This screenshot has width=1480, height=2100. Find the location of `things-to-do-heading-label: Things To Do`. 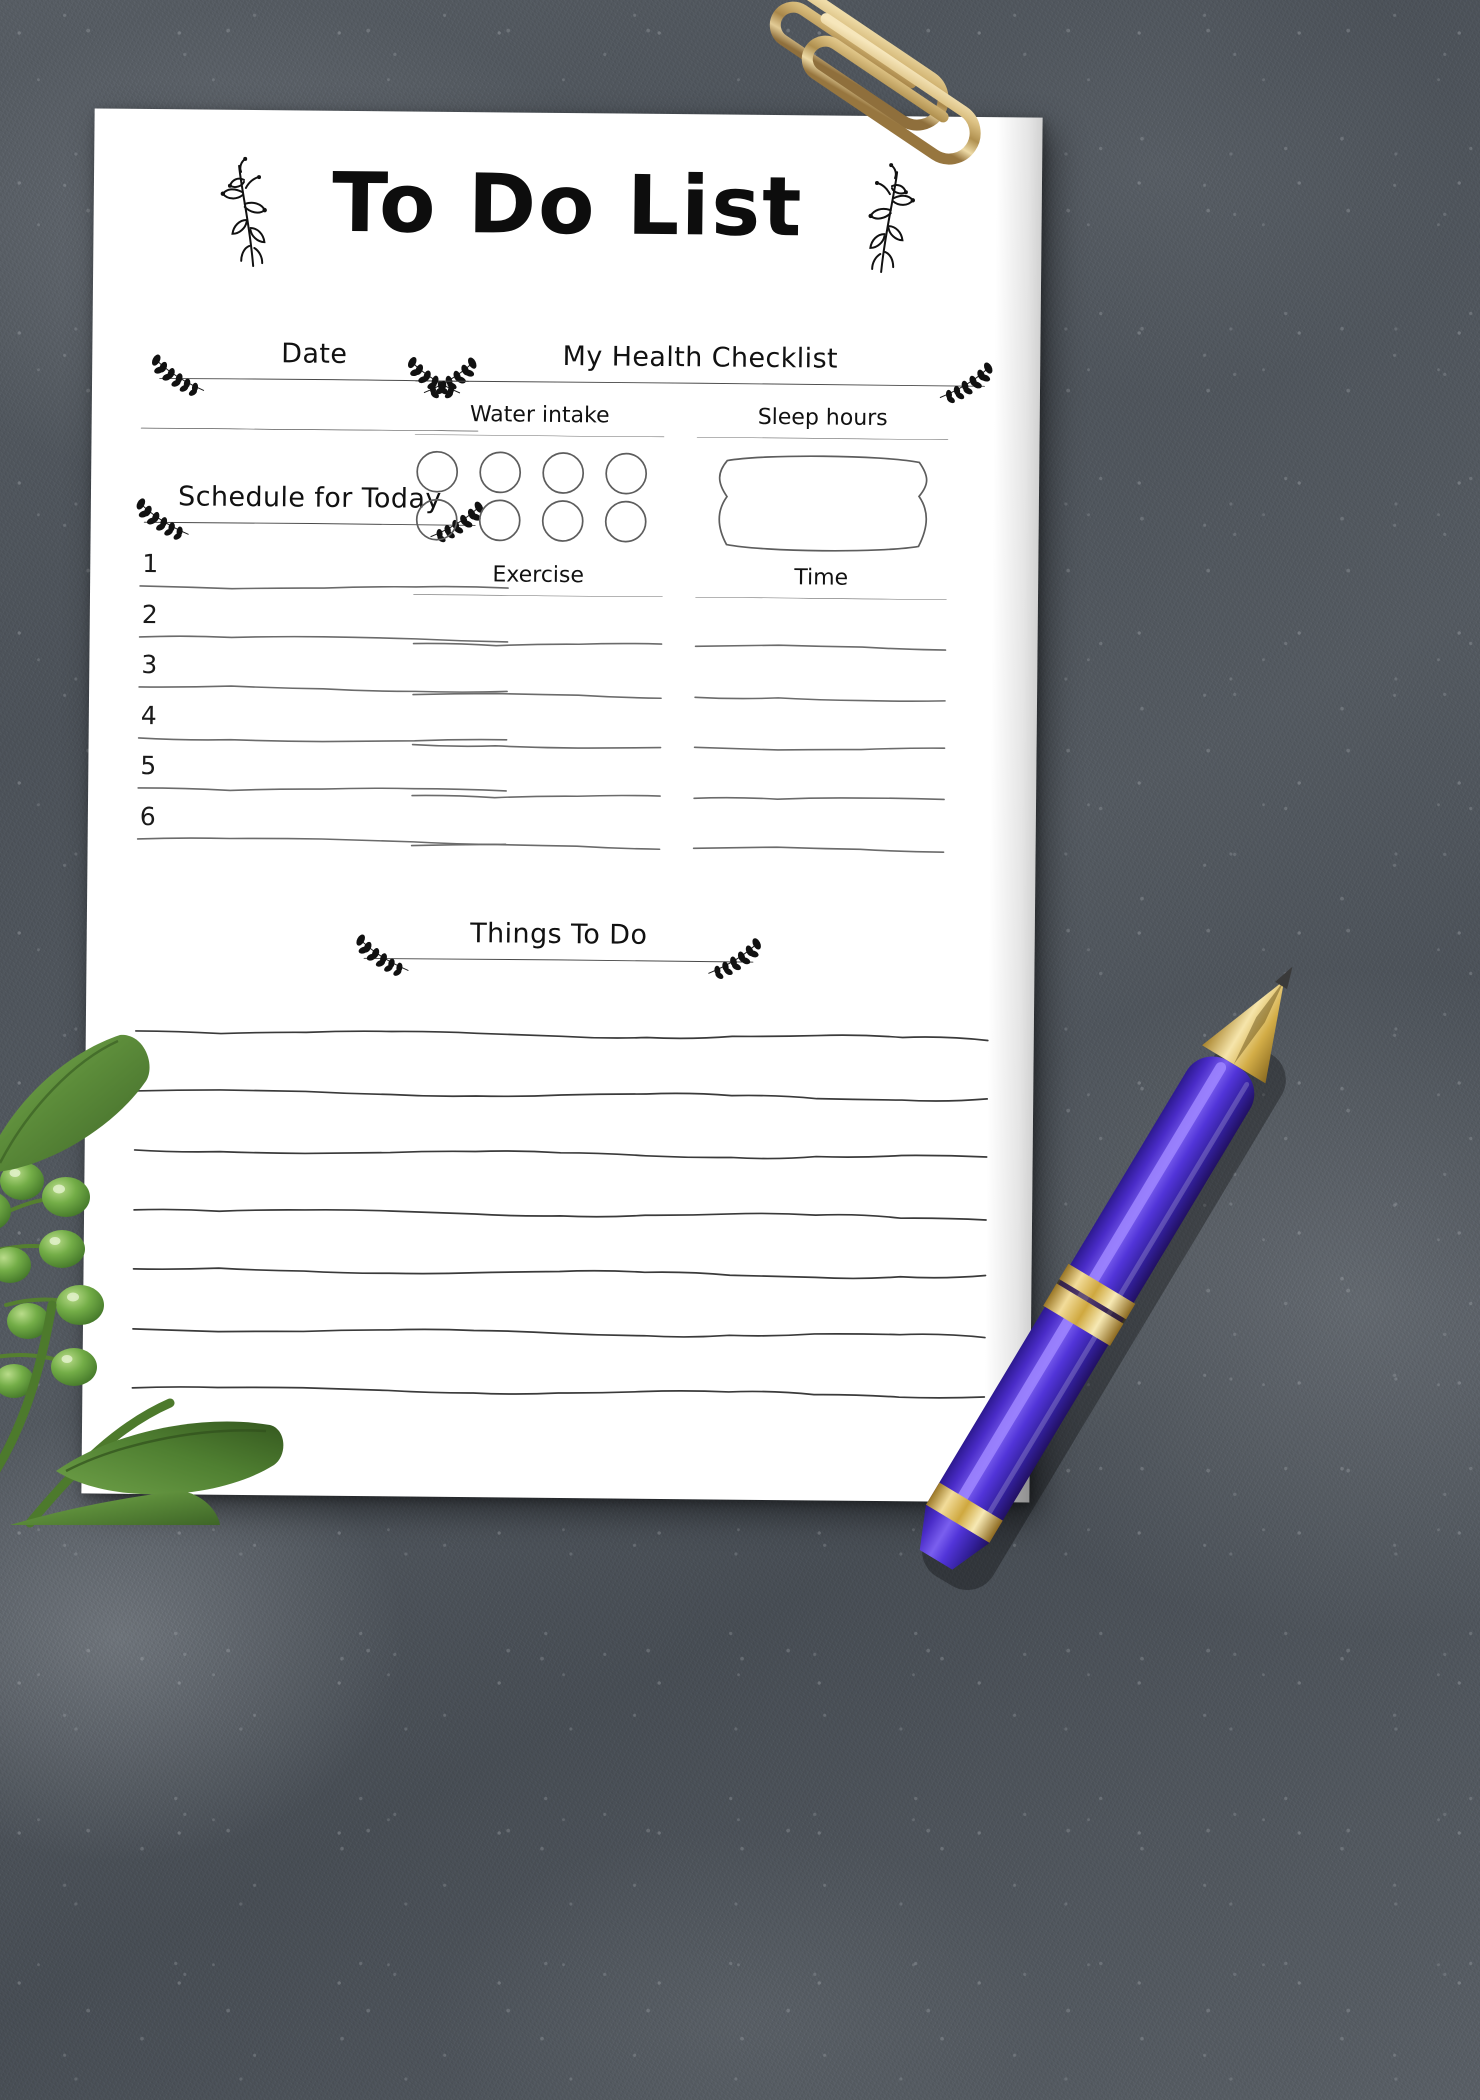

things-to-do-heading-label: Things To Do is located at coordinates (559, 934).